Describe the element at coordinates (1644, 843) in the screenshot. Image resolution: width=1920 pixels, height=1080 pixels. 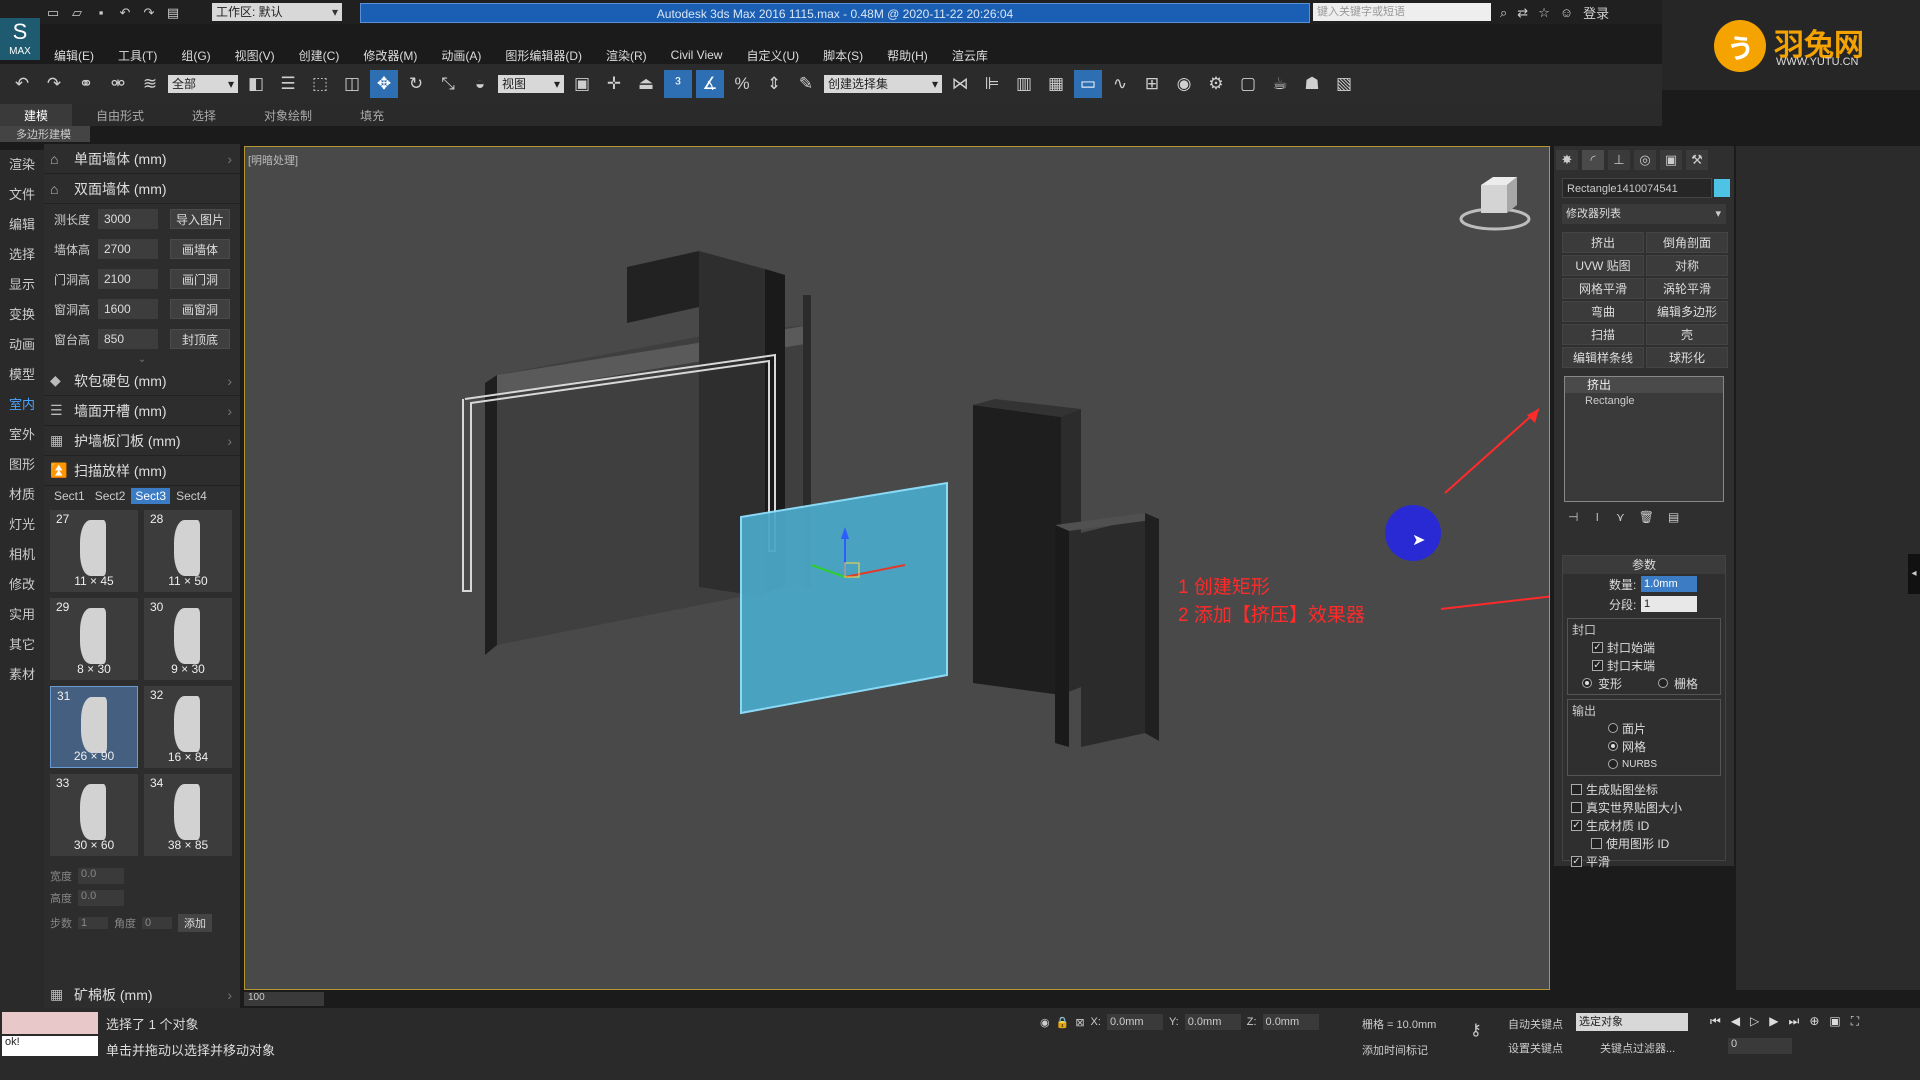
I see `use-shape-id-checkbox: 使用图形 ID` at that location.